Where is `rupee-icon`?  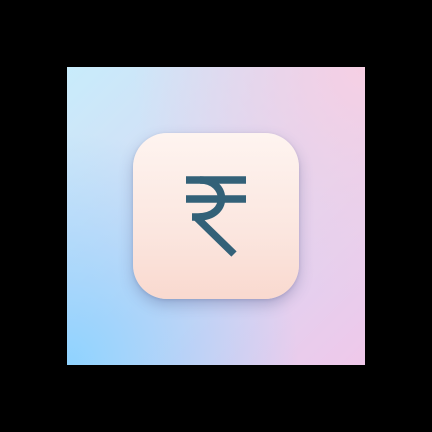 rupee-icon is located at coordinates (216, 216).